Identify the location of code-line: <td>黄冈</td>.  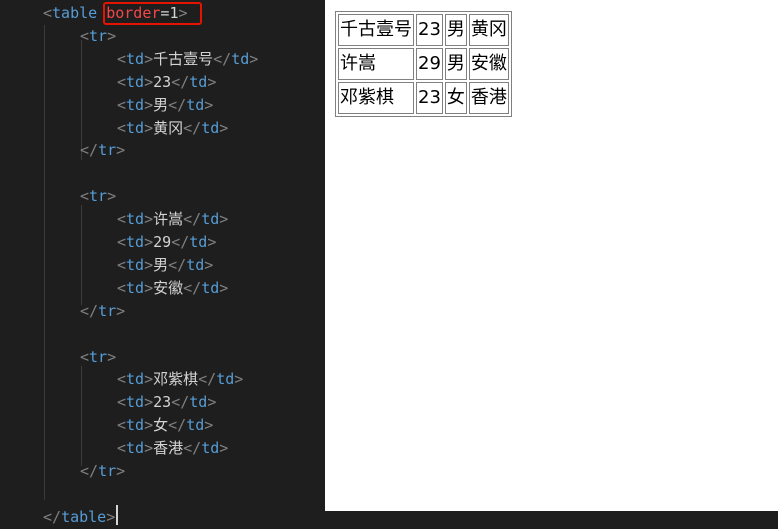
(172, 128).